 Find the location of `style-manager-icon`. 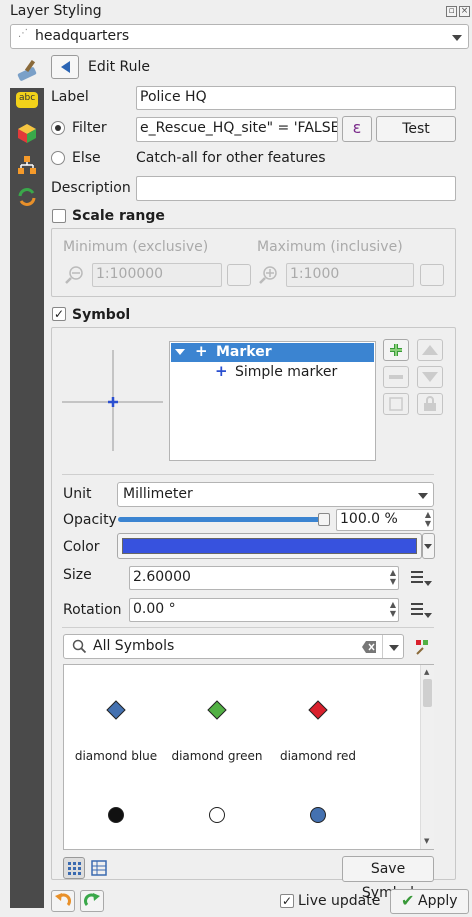

style-manager-icon is located at coordinates (423, 646).